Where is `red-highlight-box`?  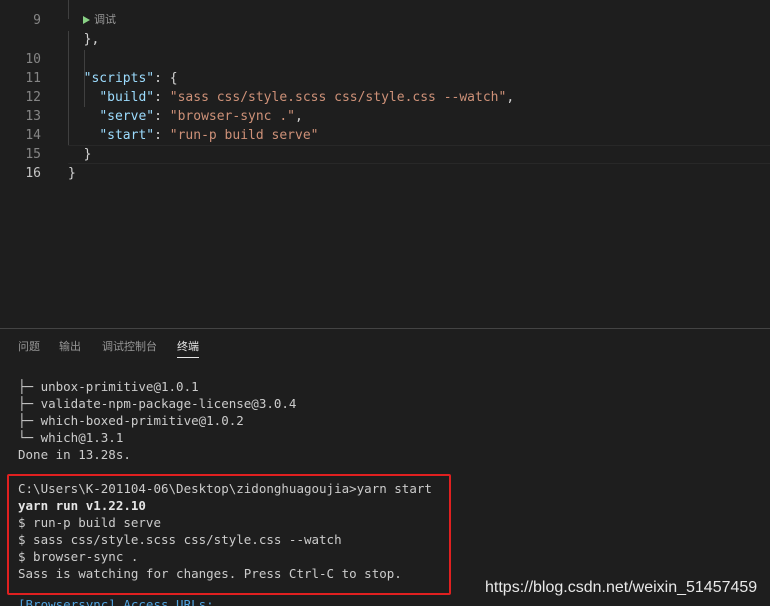
red-highlight-box is located at coordinates (229, 534).